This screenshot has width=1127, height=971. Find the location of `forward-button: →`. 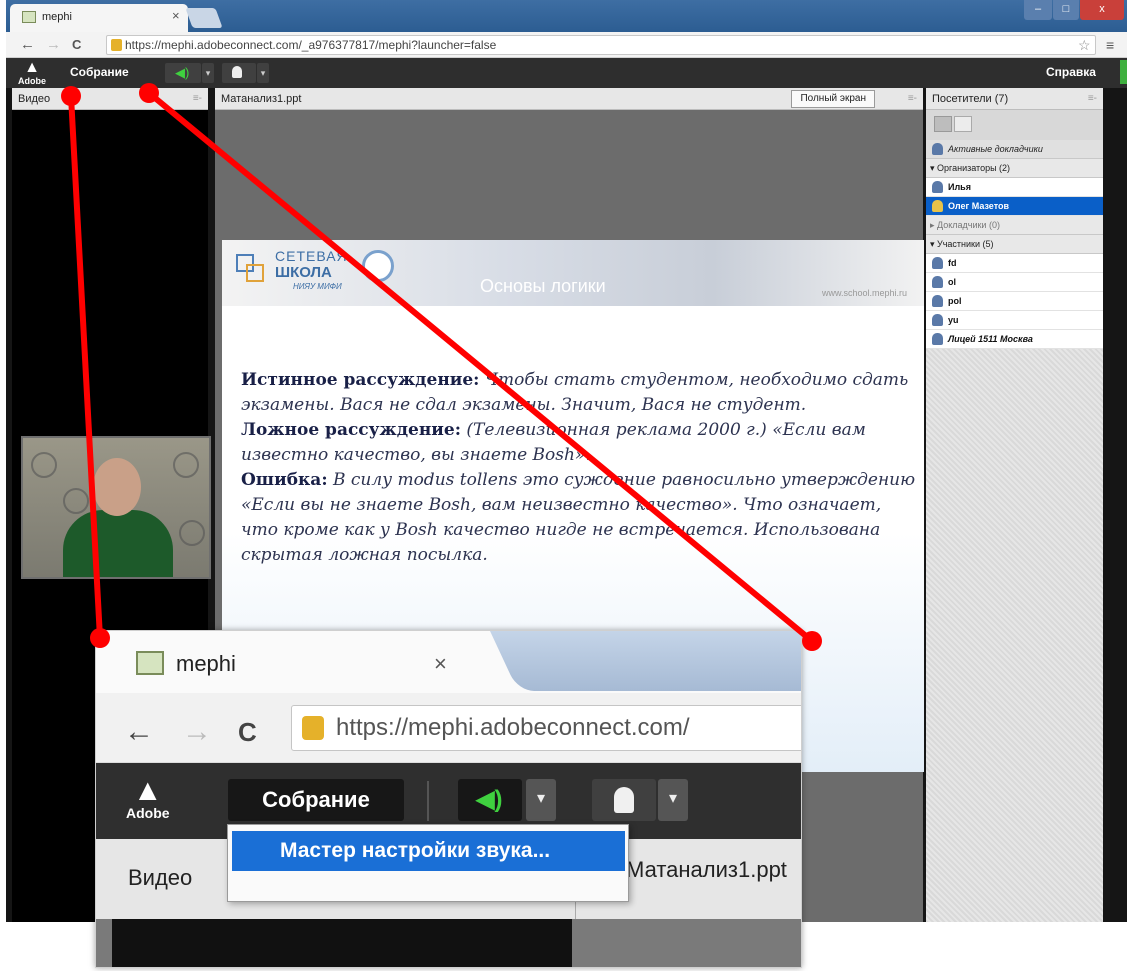

forward-button: → is located at coordinates (53, 44).